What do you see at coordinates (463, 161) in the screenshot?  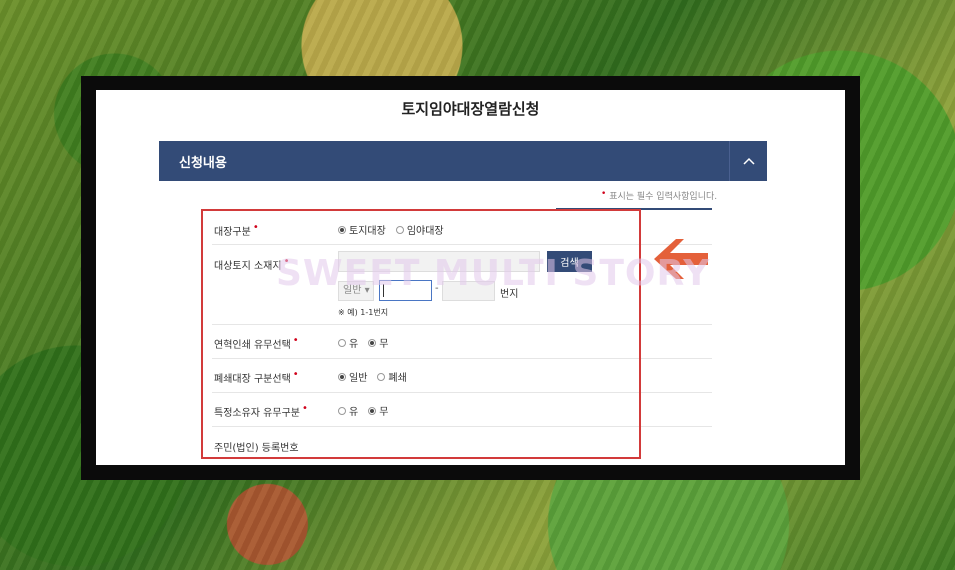 I see `section-header: 신청내용` at bounding box center [463, 161].